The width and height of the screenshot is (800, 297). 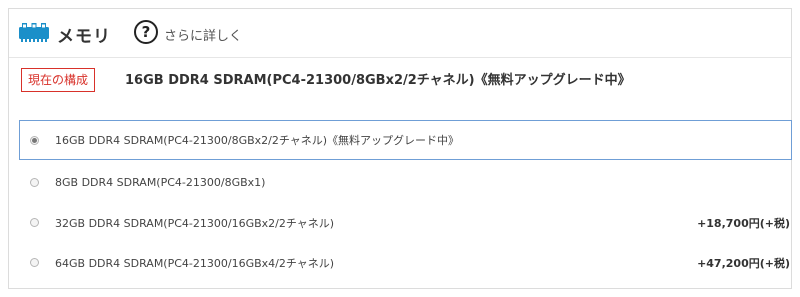 What do you see at coordinates (195, 223) in the screenshot?
I see `option-label: 32GB DDR4 SDRAM(PC4-21300/16GBx2/2チャネル)` at bounding box center [195, 223].